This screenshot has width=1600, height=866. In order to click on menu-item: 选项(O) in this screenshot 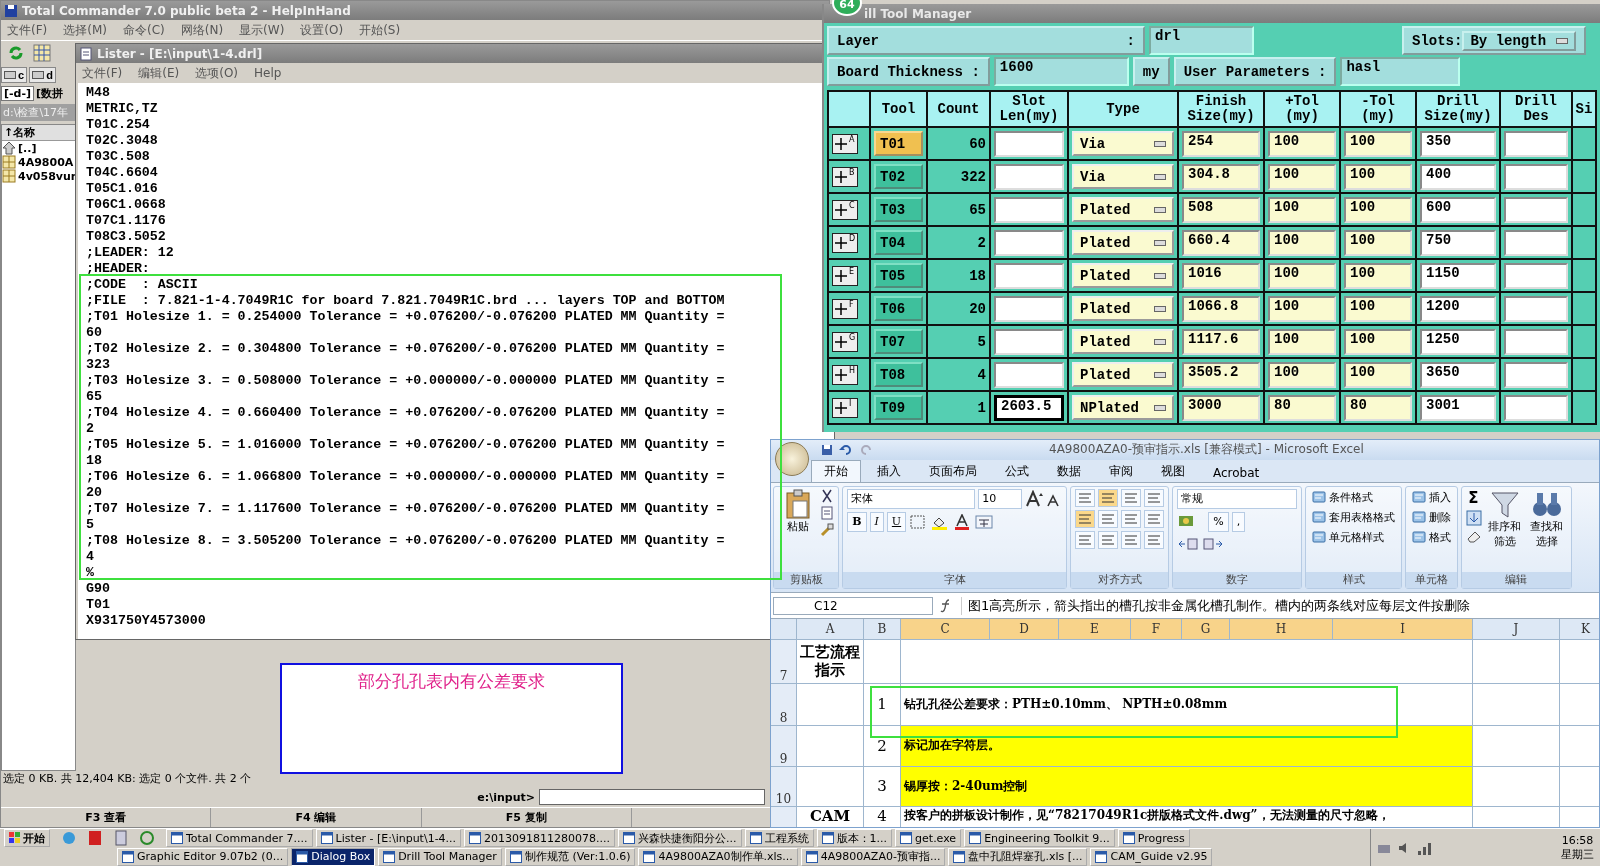, I will do `click(217, 73)`.